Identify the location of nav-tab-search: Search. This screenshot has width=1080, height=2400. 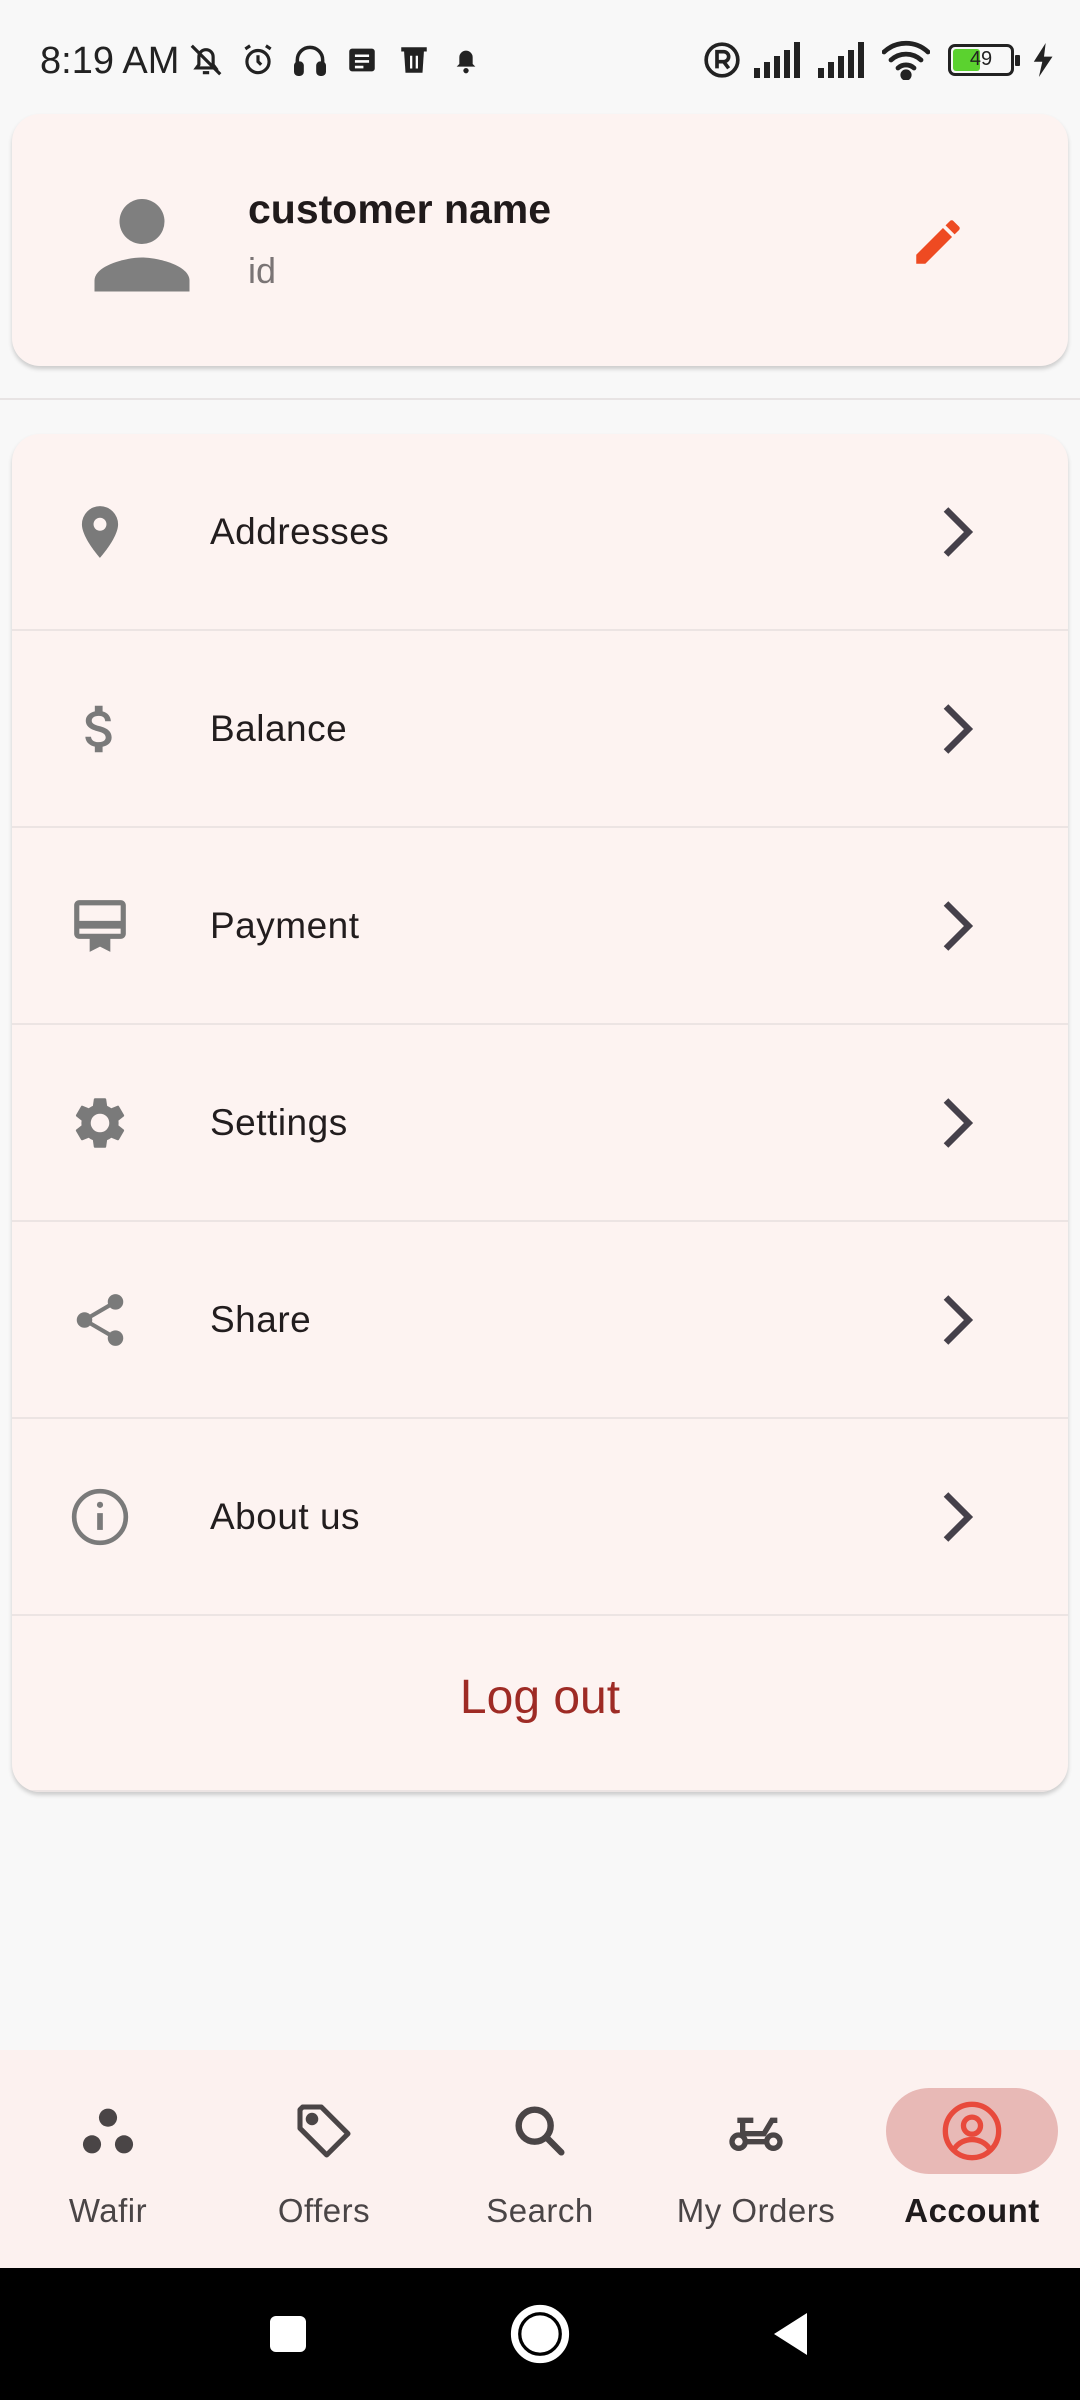
(540, 2159).